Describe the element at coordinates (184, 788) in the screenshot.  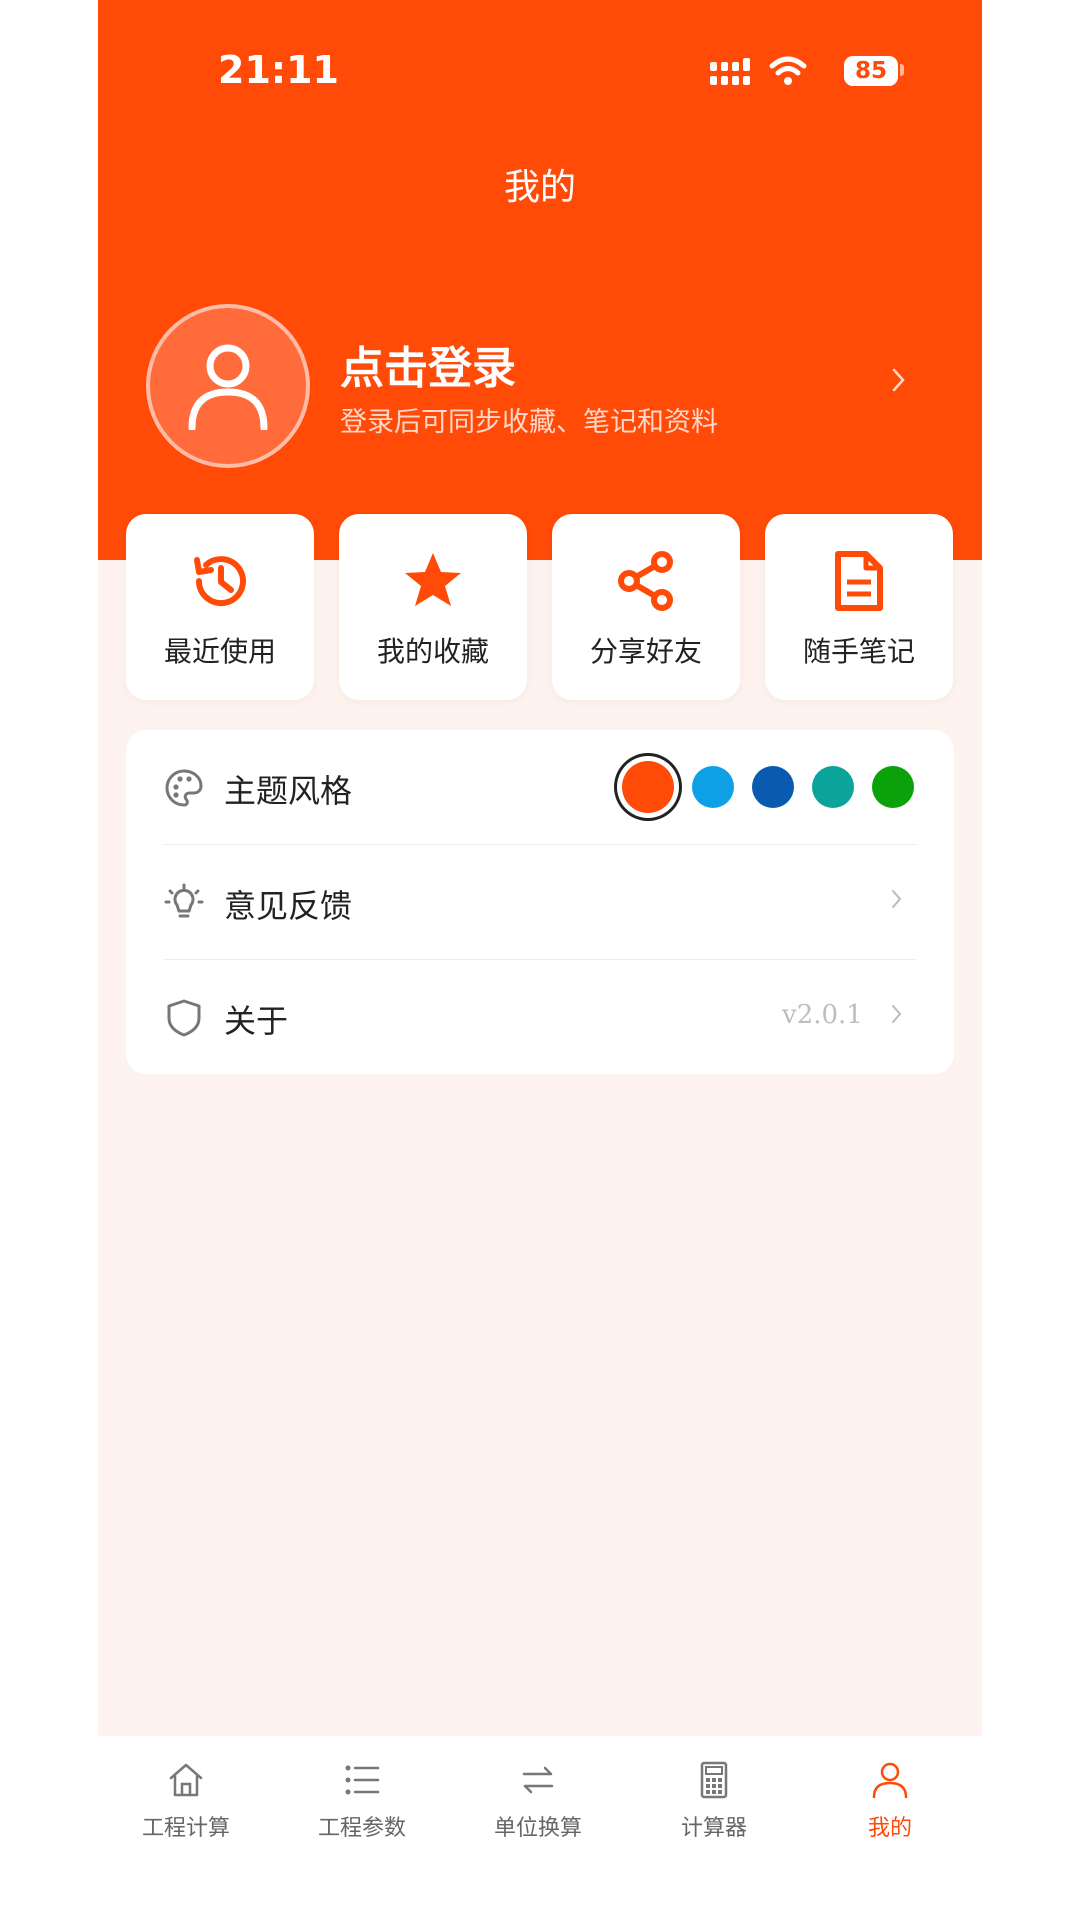
I see `palette-icon` at that location.